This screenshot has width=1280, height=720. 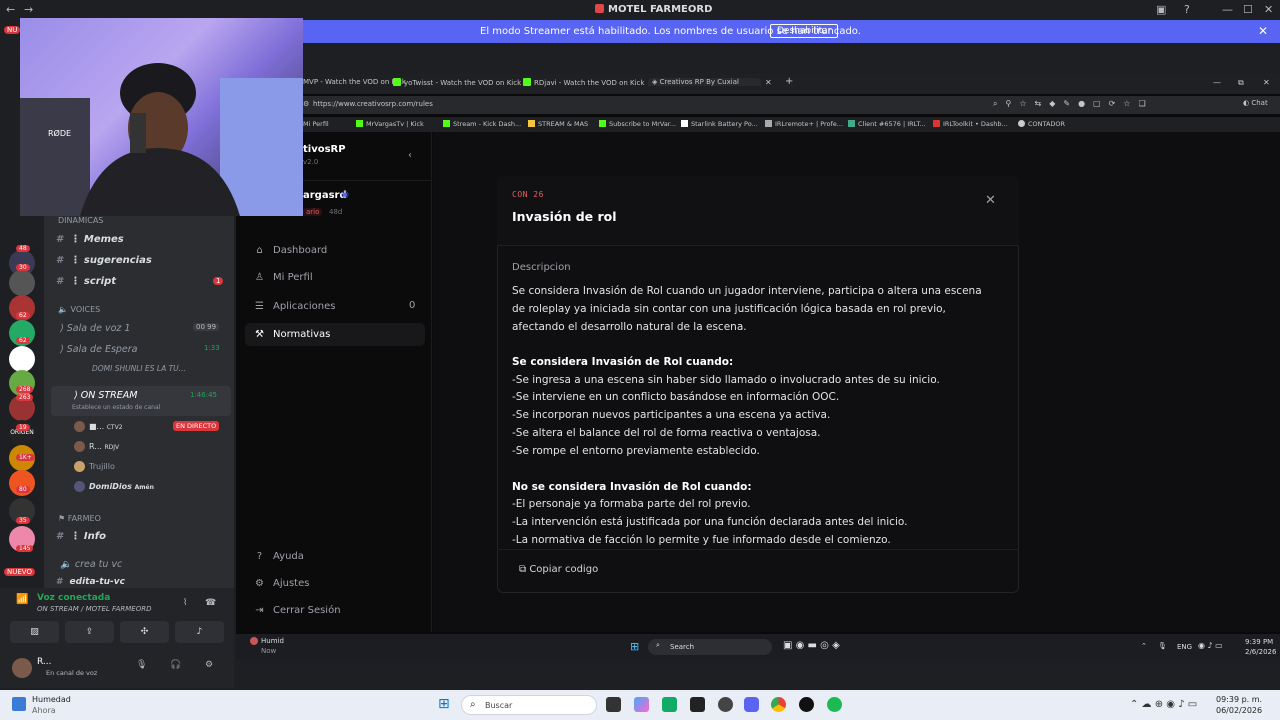 I want to click on screen-share-icon: ⇪, so click(x=89, y=632).